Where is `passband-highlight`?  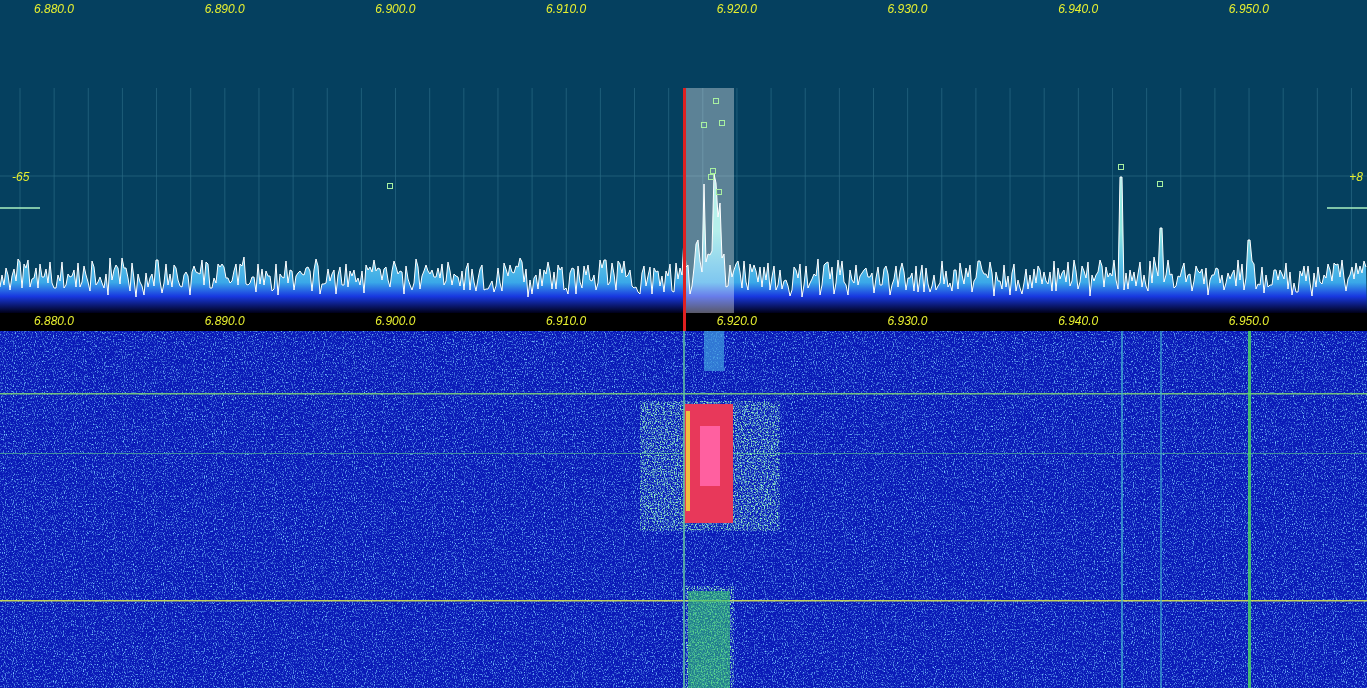
passband-highlight is located at coordinates (709, 200).